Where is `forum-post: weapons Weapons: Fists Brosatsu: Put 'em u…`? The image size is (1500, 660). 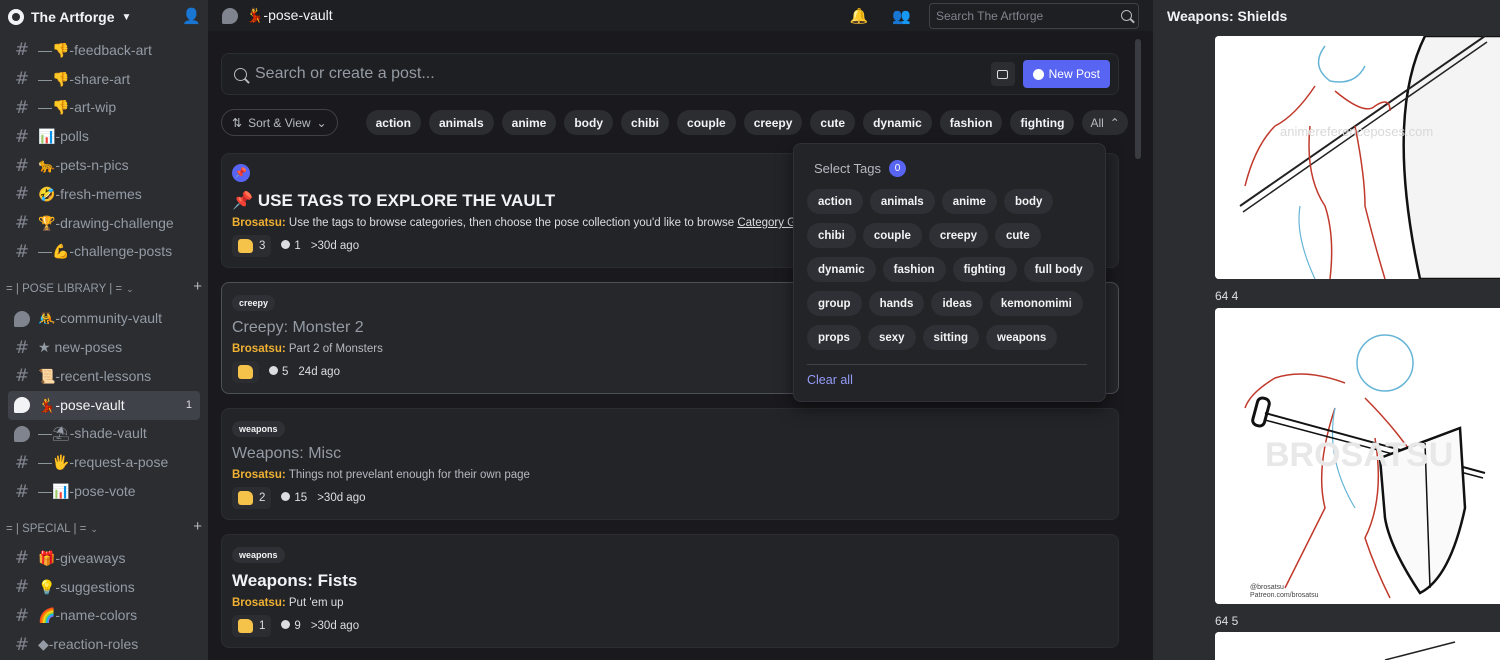
forum-post: weapons Weapons: Fists Brosatsu: Put 'em u… is located at coordinates (670, 591).